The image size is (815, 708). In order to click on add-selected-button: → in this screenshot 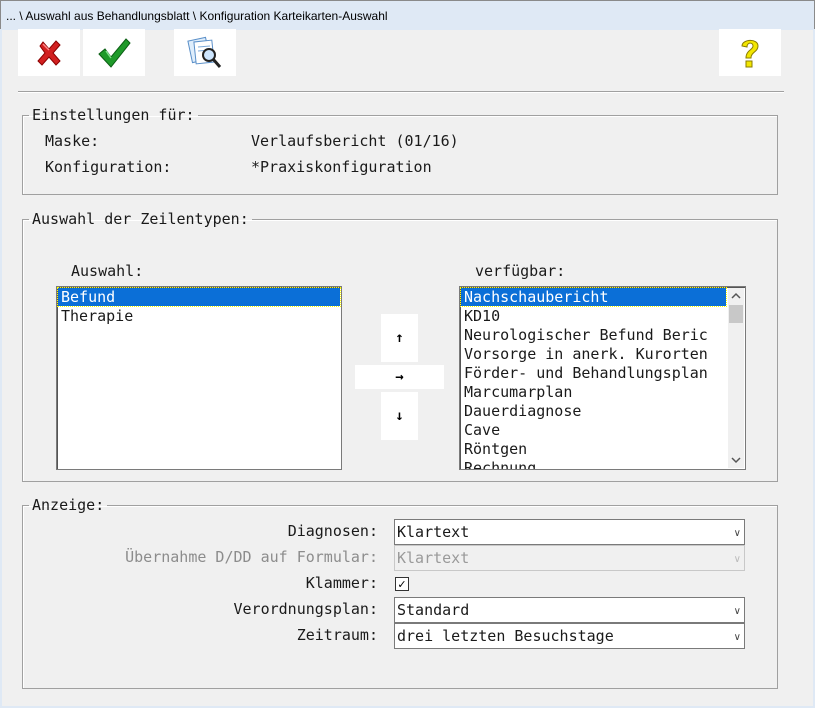, I will do `click(399, 377)`.